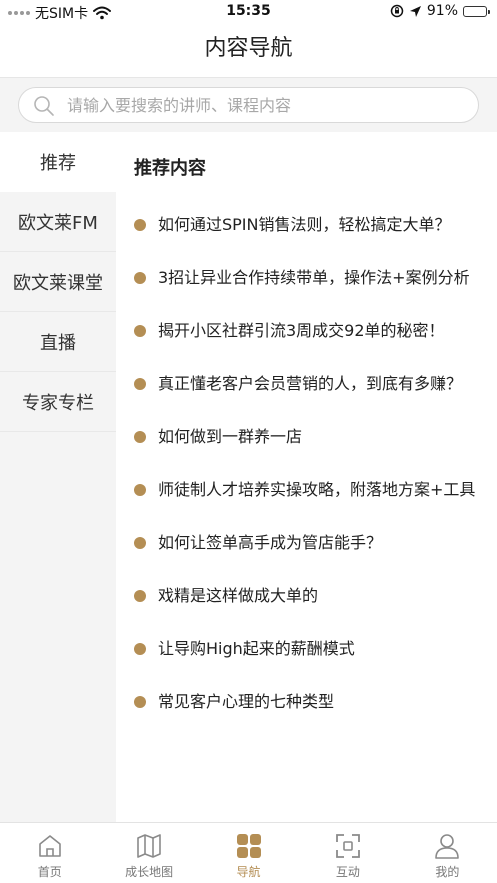  What do you see at coordinates (397, 11) in the screenshot?
I see `orientation-lock-icon` at bounding box center [397, 11].